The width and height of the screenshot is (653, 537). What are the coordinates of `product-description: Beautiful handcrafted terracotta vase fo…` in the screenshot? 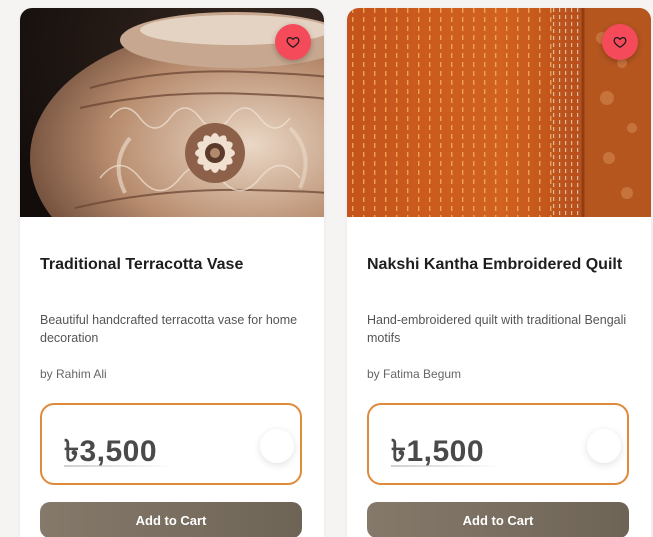 It's located at (169, 329).